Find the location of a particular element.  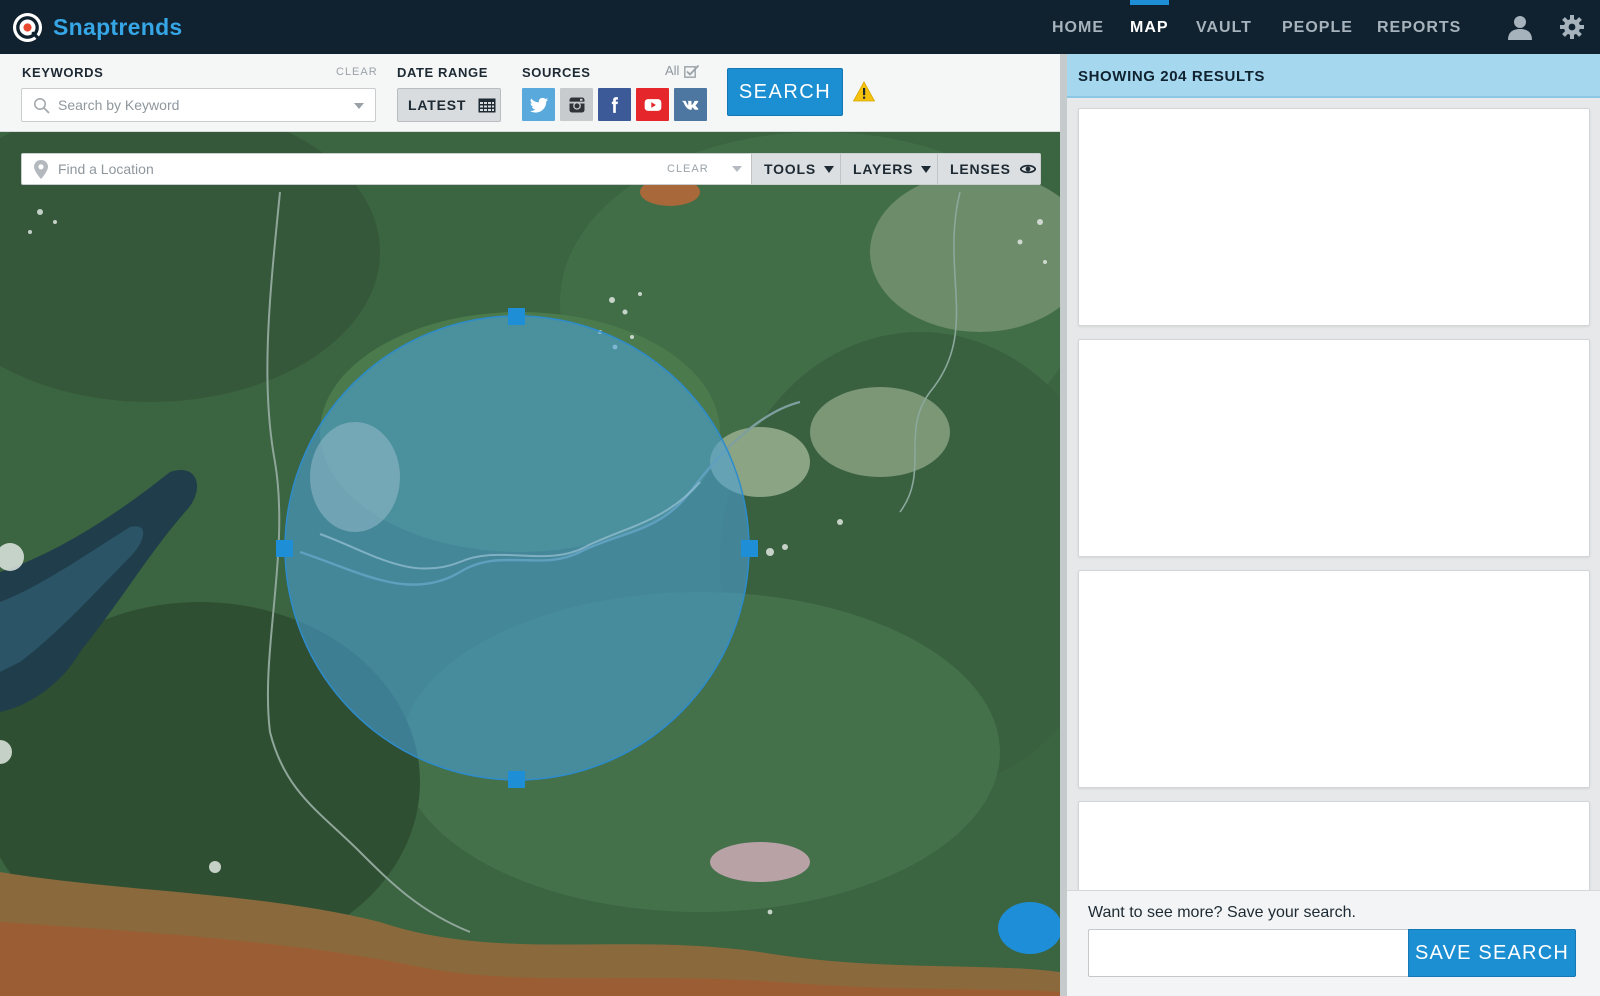

source-twitter-toggle is located at coordinates (538, 104).